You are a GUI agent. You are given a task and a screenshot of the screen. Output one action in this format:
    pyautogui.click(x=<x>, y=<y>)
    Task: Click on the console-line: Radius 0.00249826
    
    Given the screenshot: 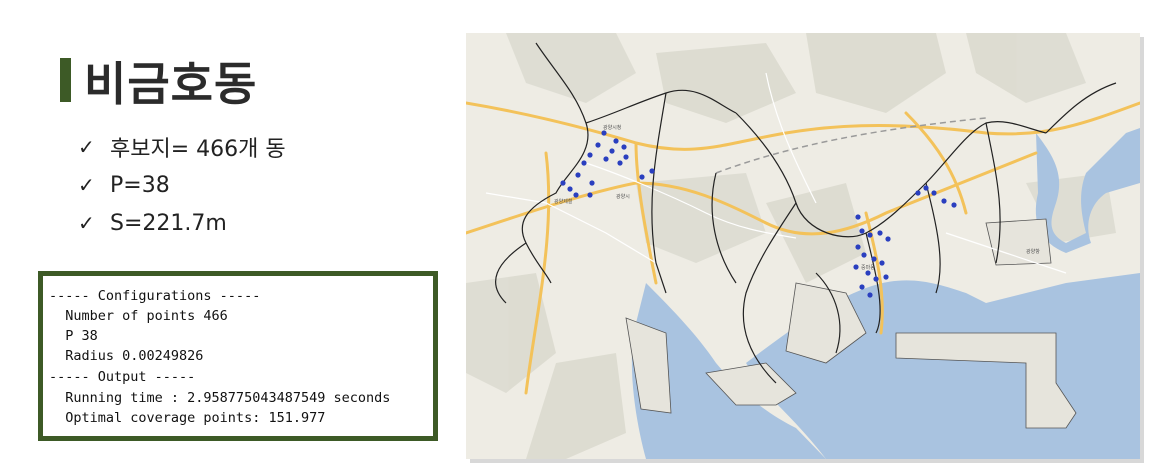 What is the action you would take?
    pyautogui.click(x=126, y=356)
    